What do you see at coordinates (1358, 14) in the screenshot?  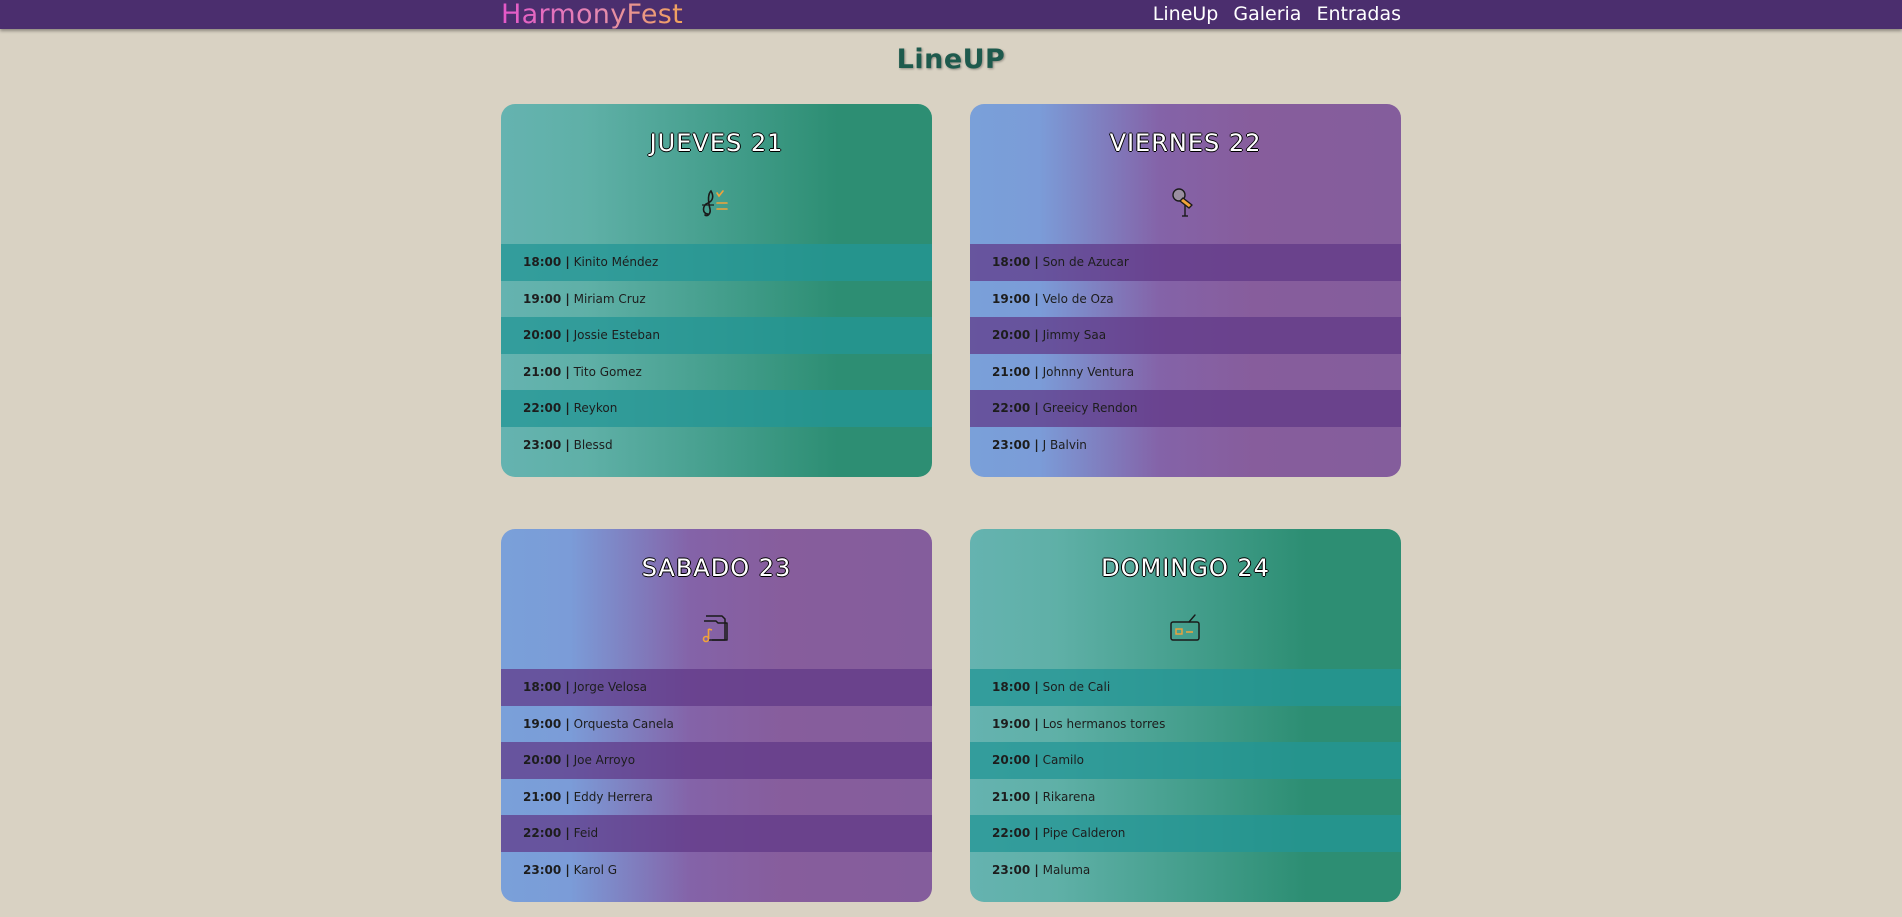 I see `nav-link-entradas: Entradas` at bounding box center [1358, 14].